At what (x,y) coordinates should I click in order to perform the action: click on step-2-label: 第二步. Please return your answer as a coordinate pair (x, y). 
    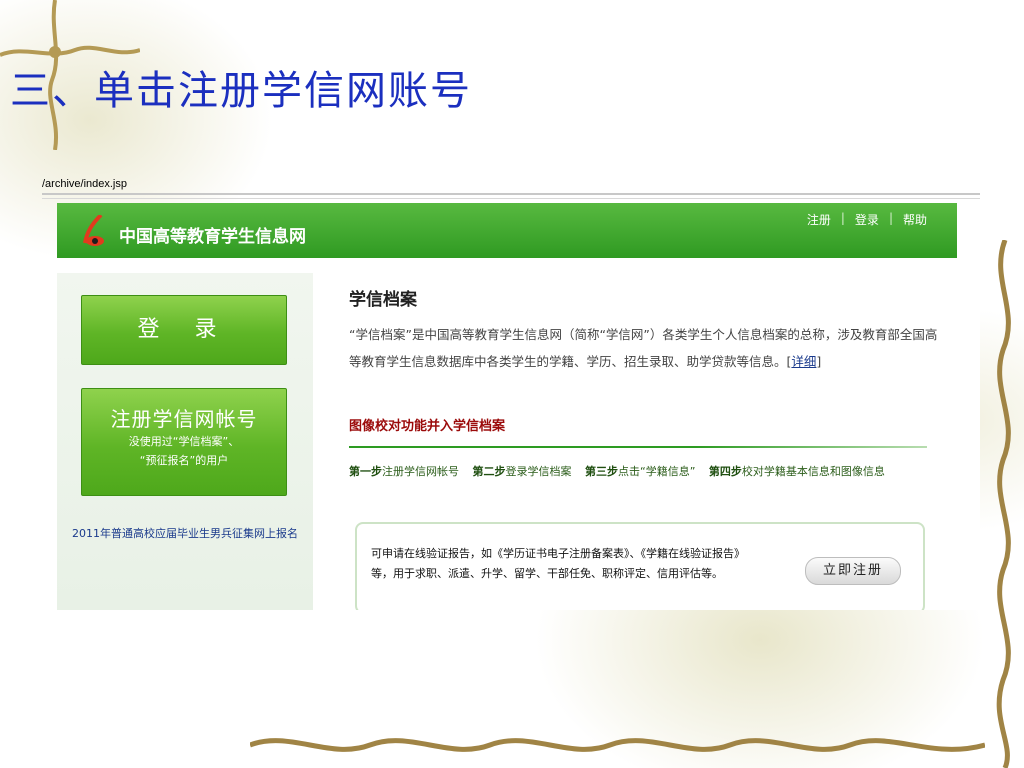
    Looking at the image, I should click on (489, 471).